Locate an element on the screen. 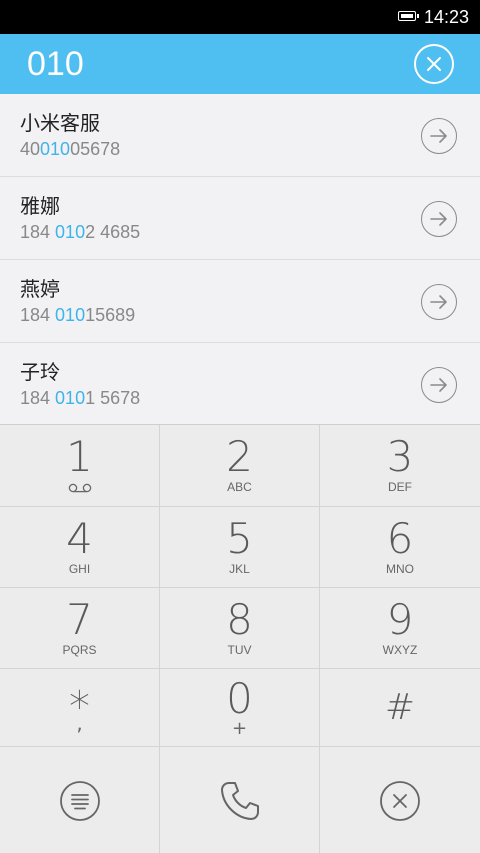 Image resolution: width=480 pixels, height=853 pixels. key-4: 4 GHI is located at coordinates (80, 547).